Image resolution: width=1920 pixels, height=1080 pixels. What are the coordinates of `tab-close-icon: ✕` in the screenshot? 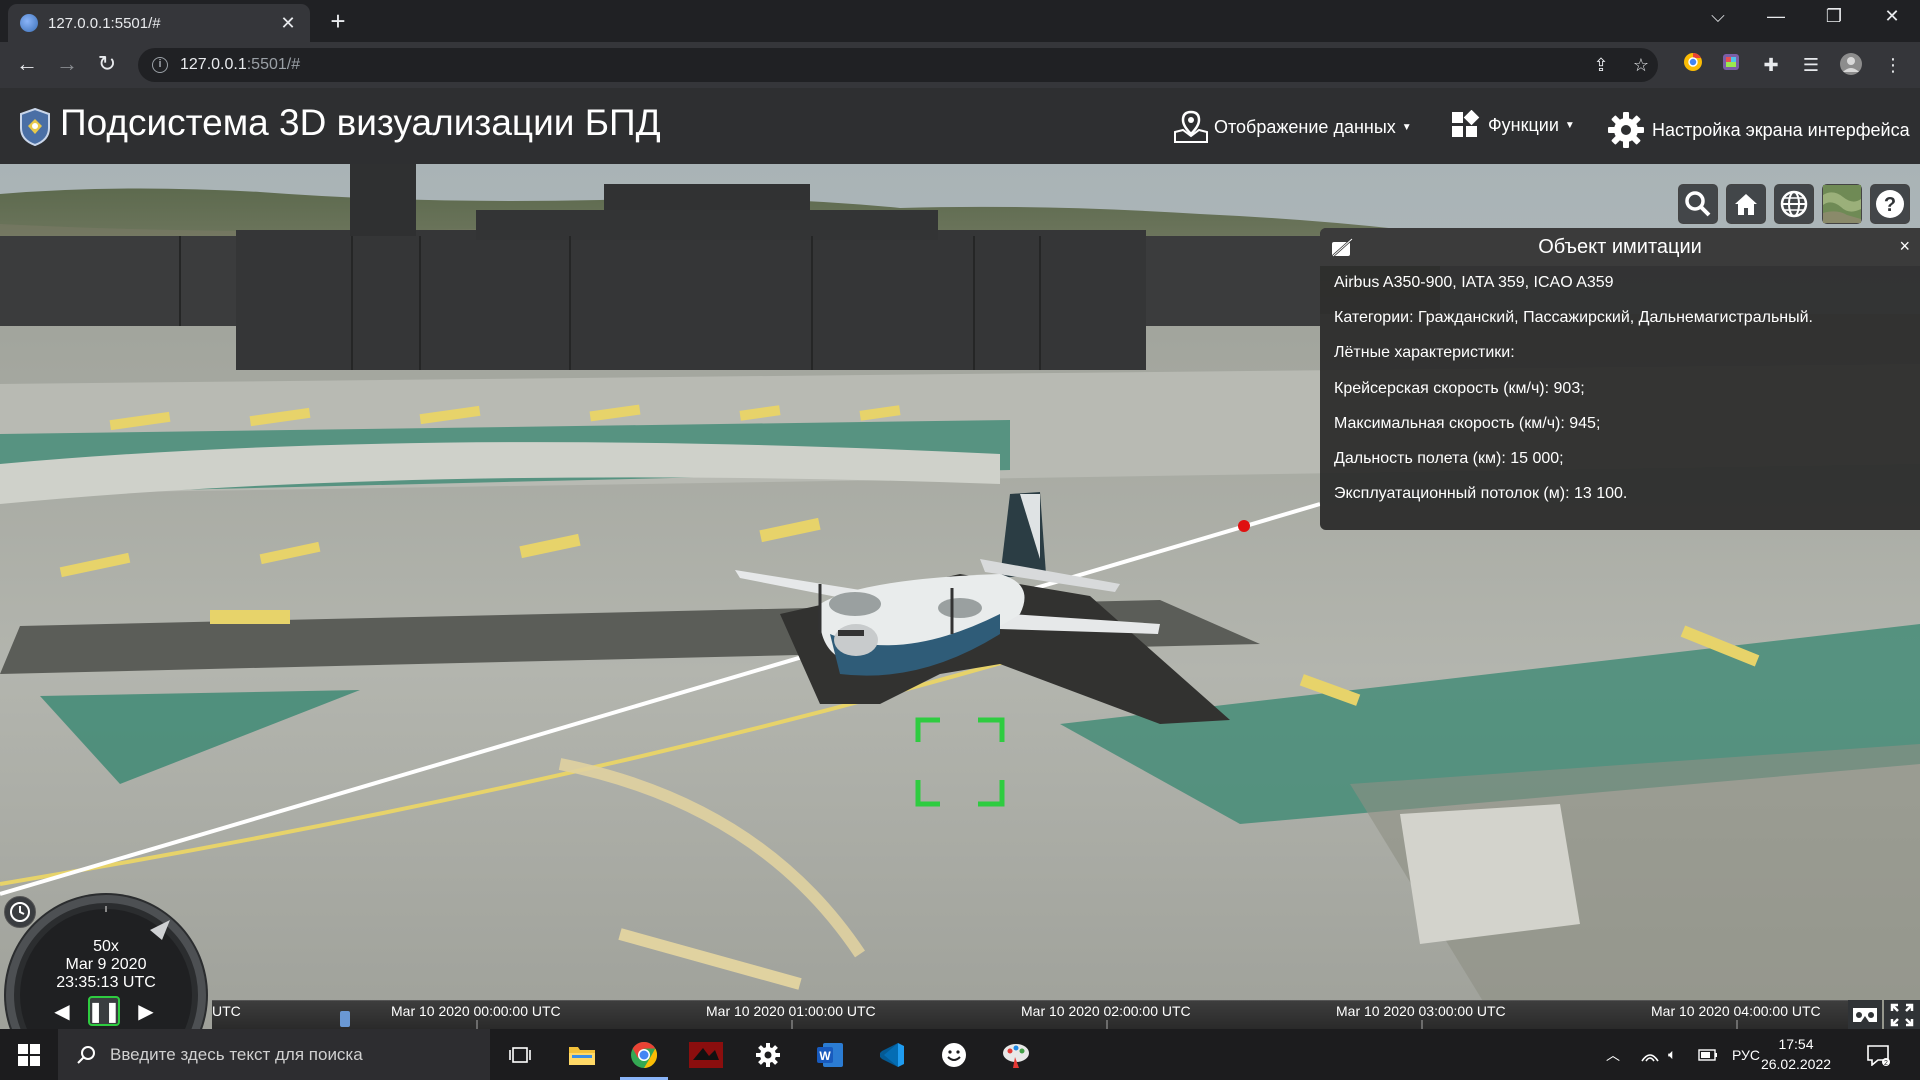 It's located at (288, 23).